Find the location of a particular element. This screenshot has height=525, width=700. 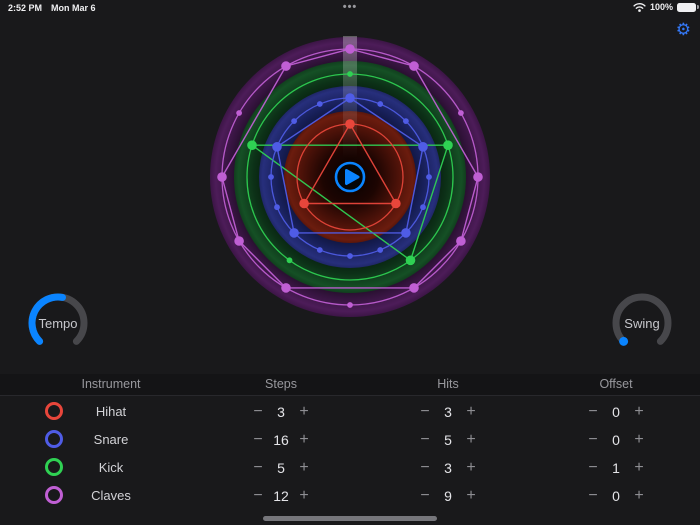

offset-stepper: − 1 + is located at coordinates (616, 468).